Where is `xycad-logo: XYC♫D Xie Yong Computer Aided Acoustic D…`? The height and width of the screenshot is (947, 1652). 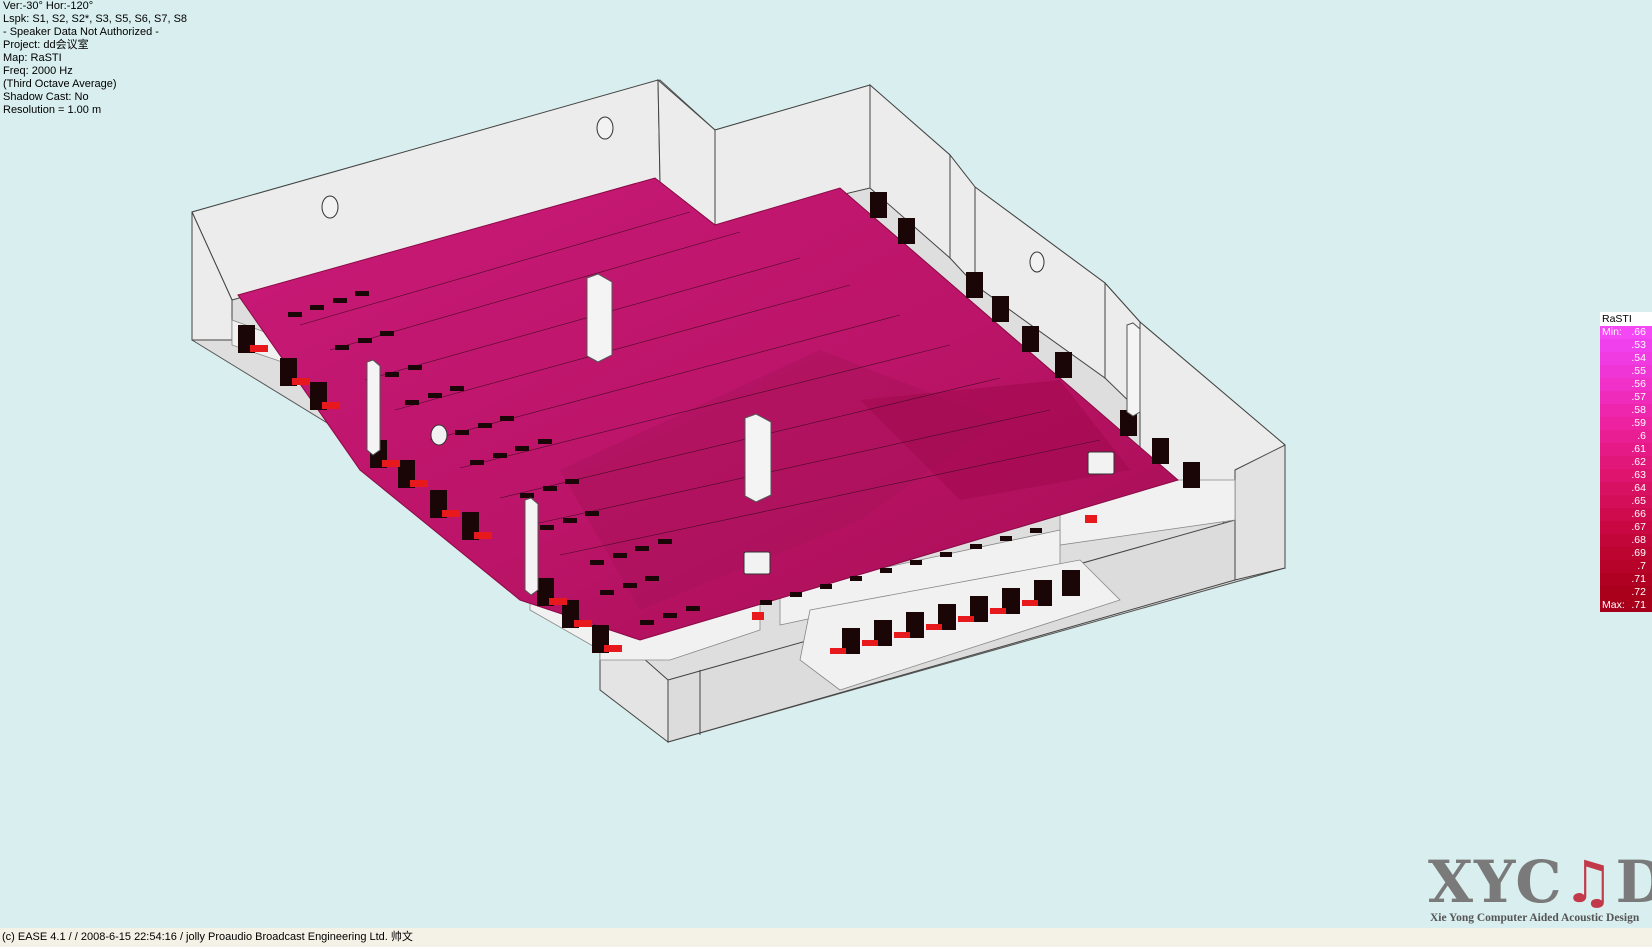 xycad-logo: XYC♫D Xie Yong Computer Aided Acoustic D… is located at coordinates (1540, 888).